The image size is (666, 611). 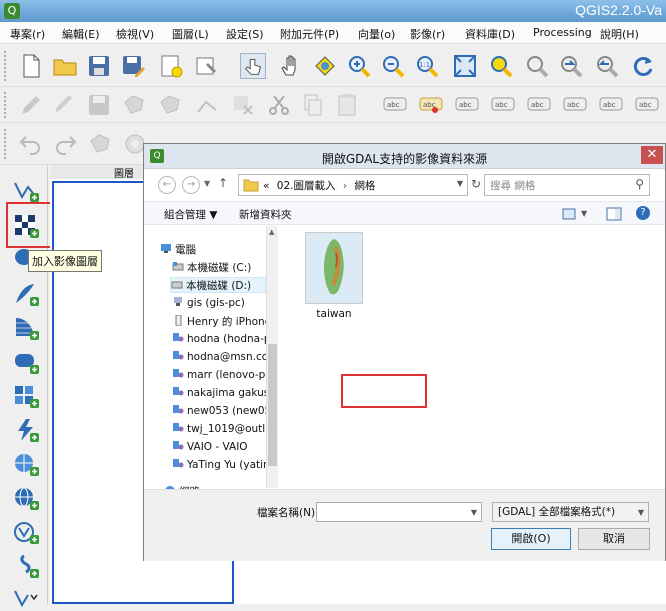 I want to click on label-extra-icon: abc, so click(x=647, y=105).